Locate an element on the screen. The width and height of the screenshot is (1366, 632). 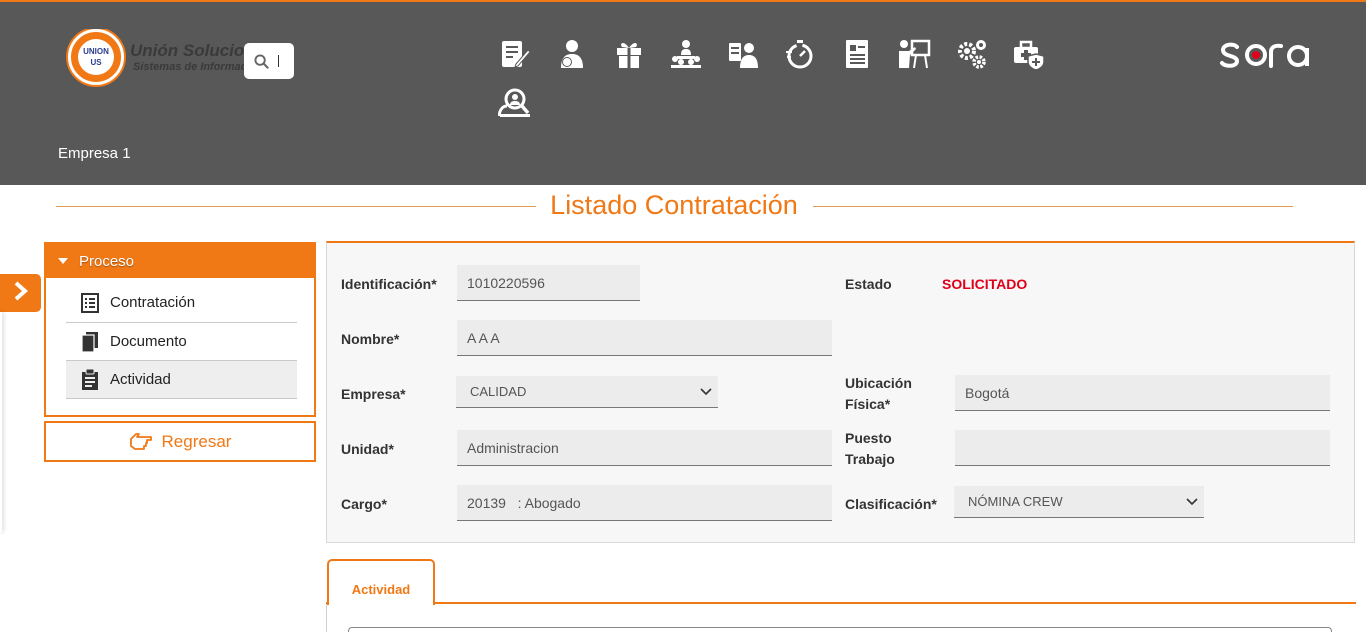
empresa-select: CALIDAD is located at coordinates (587, 392).